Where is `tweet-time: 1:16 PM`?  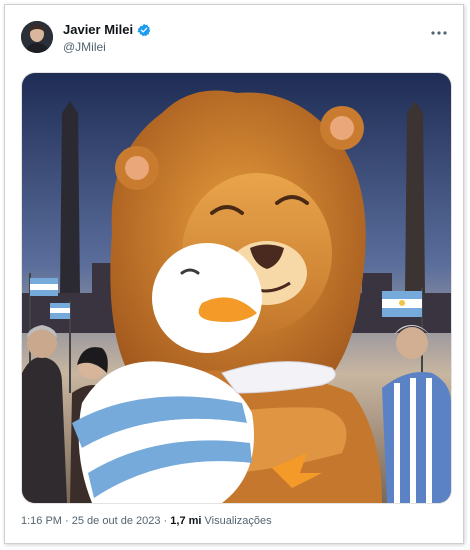
tweet-time: 1:16 PM is located at coordinates (41, 521).